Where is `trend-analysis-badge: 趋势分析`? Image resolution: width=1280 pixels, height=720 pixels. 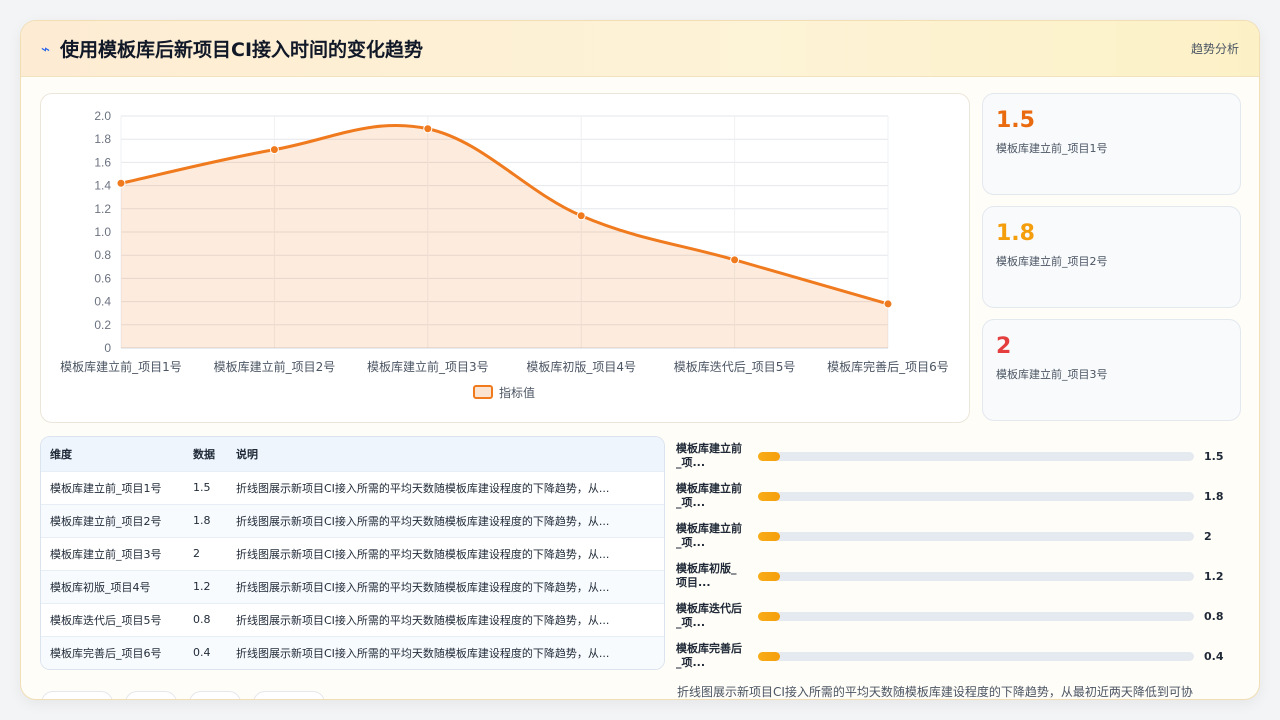 trend-analysis-badge: 趋势分析 is located at coordinates (1214, 49).